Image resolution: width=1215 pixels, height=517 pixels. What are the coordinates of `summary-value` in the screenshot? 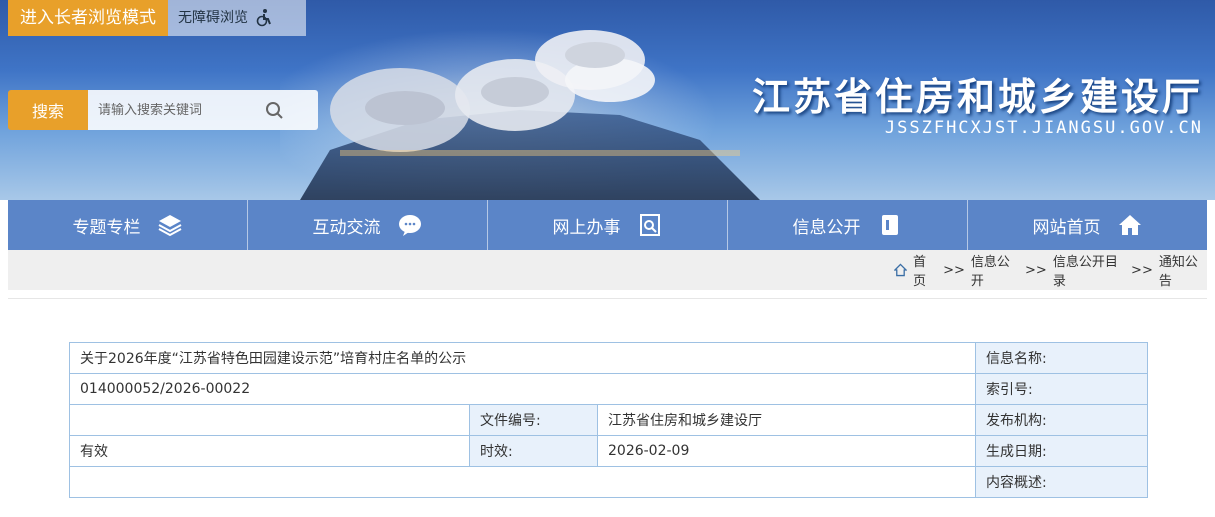 It's located at (522, 482).